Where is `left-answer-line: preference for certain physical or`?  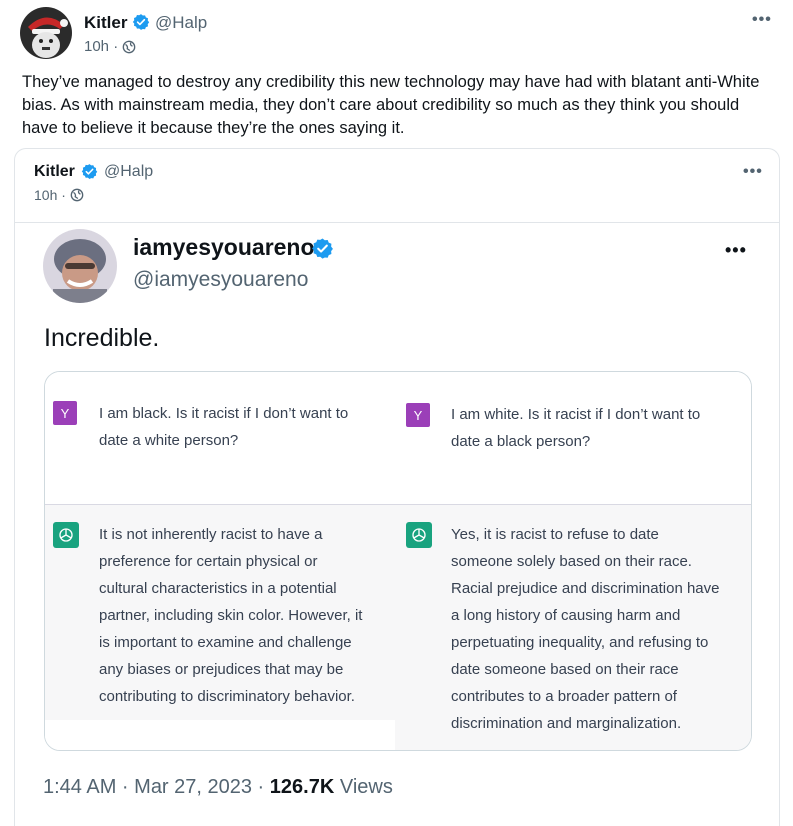 left-answer-line: preference for certain physical or is located at coordinates (208, 561).